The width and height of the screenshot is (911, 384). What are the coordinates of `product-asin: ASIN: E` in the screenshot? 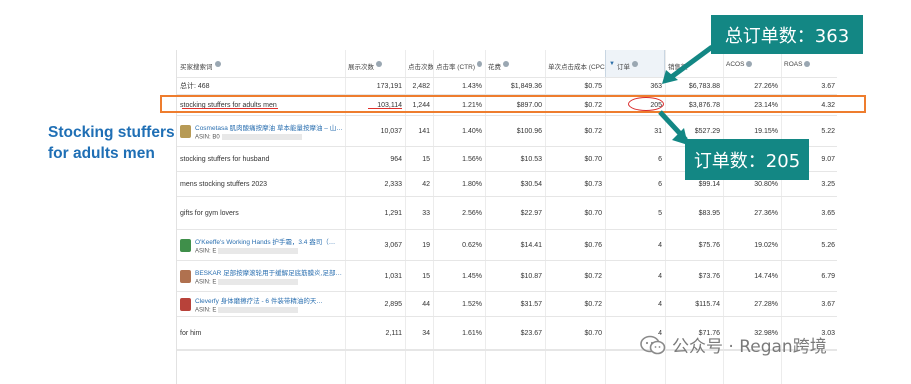 It's located at (259, 309).